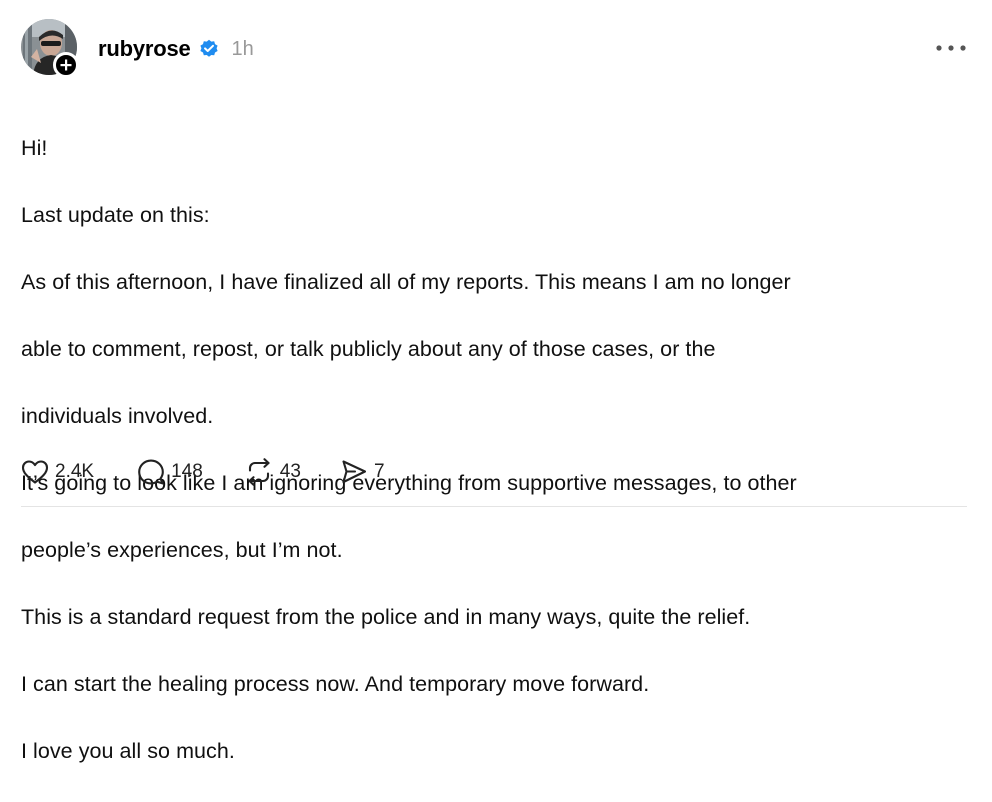 This screenshot has width=992, height=802. I want to click on like-button: 2.4K, so click(57, 472).